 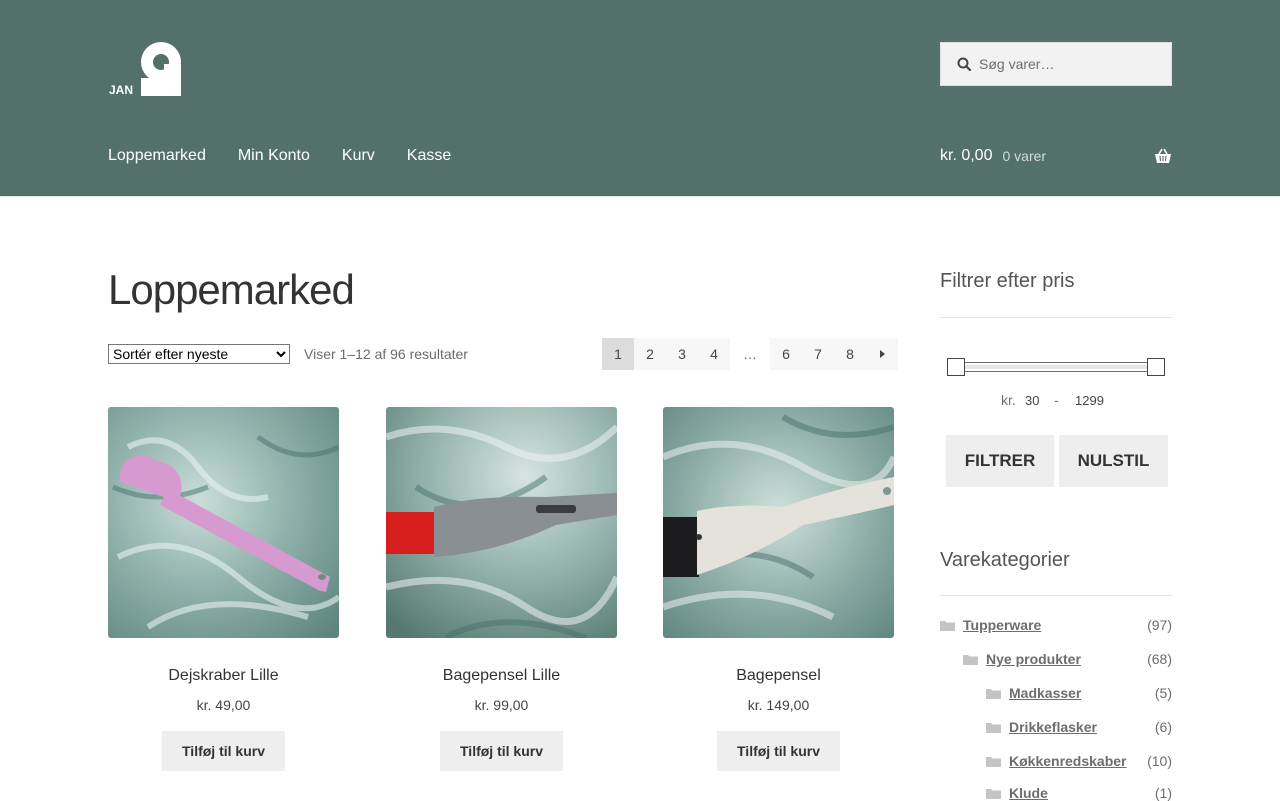 What do you see at coordinates (1163, 727) in the screenshot?
I see `category-count: (6)` at bounding box center [1163, 727].